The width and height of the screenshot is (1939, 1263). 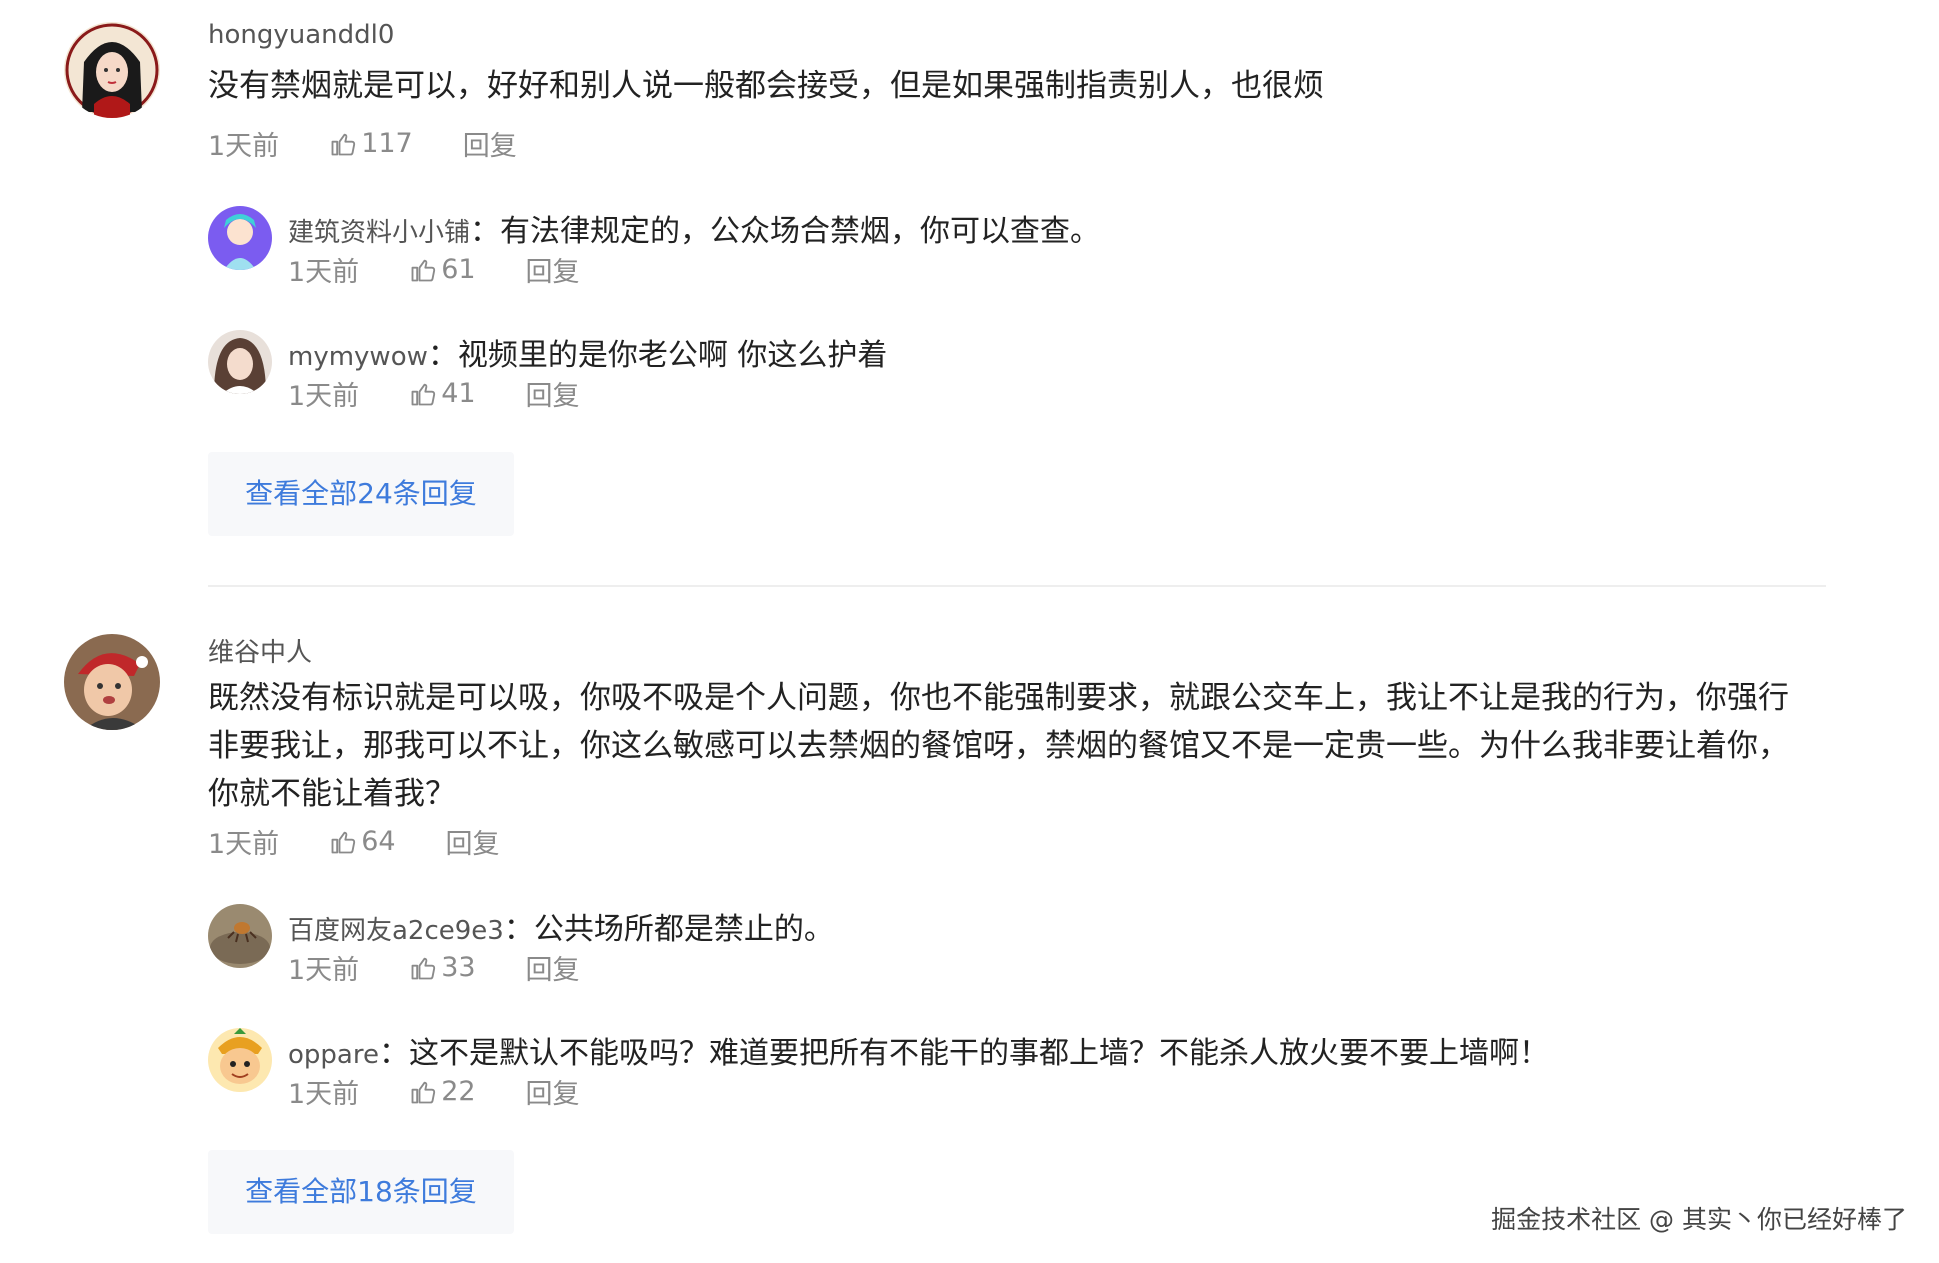 I want to click on reply-meta: 1天前 22 回复, so click(x=434, y=1091).